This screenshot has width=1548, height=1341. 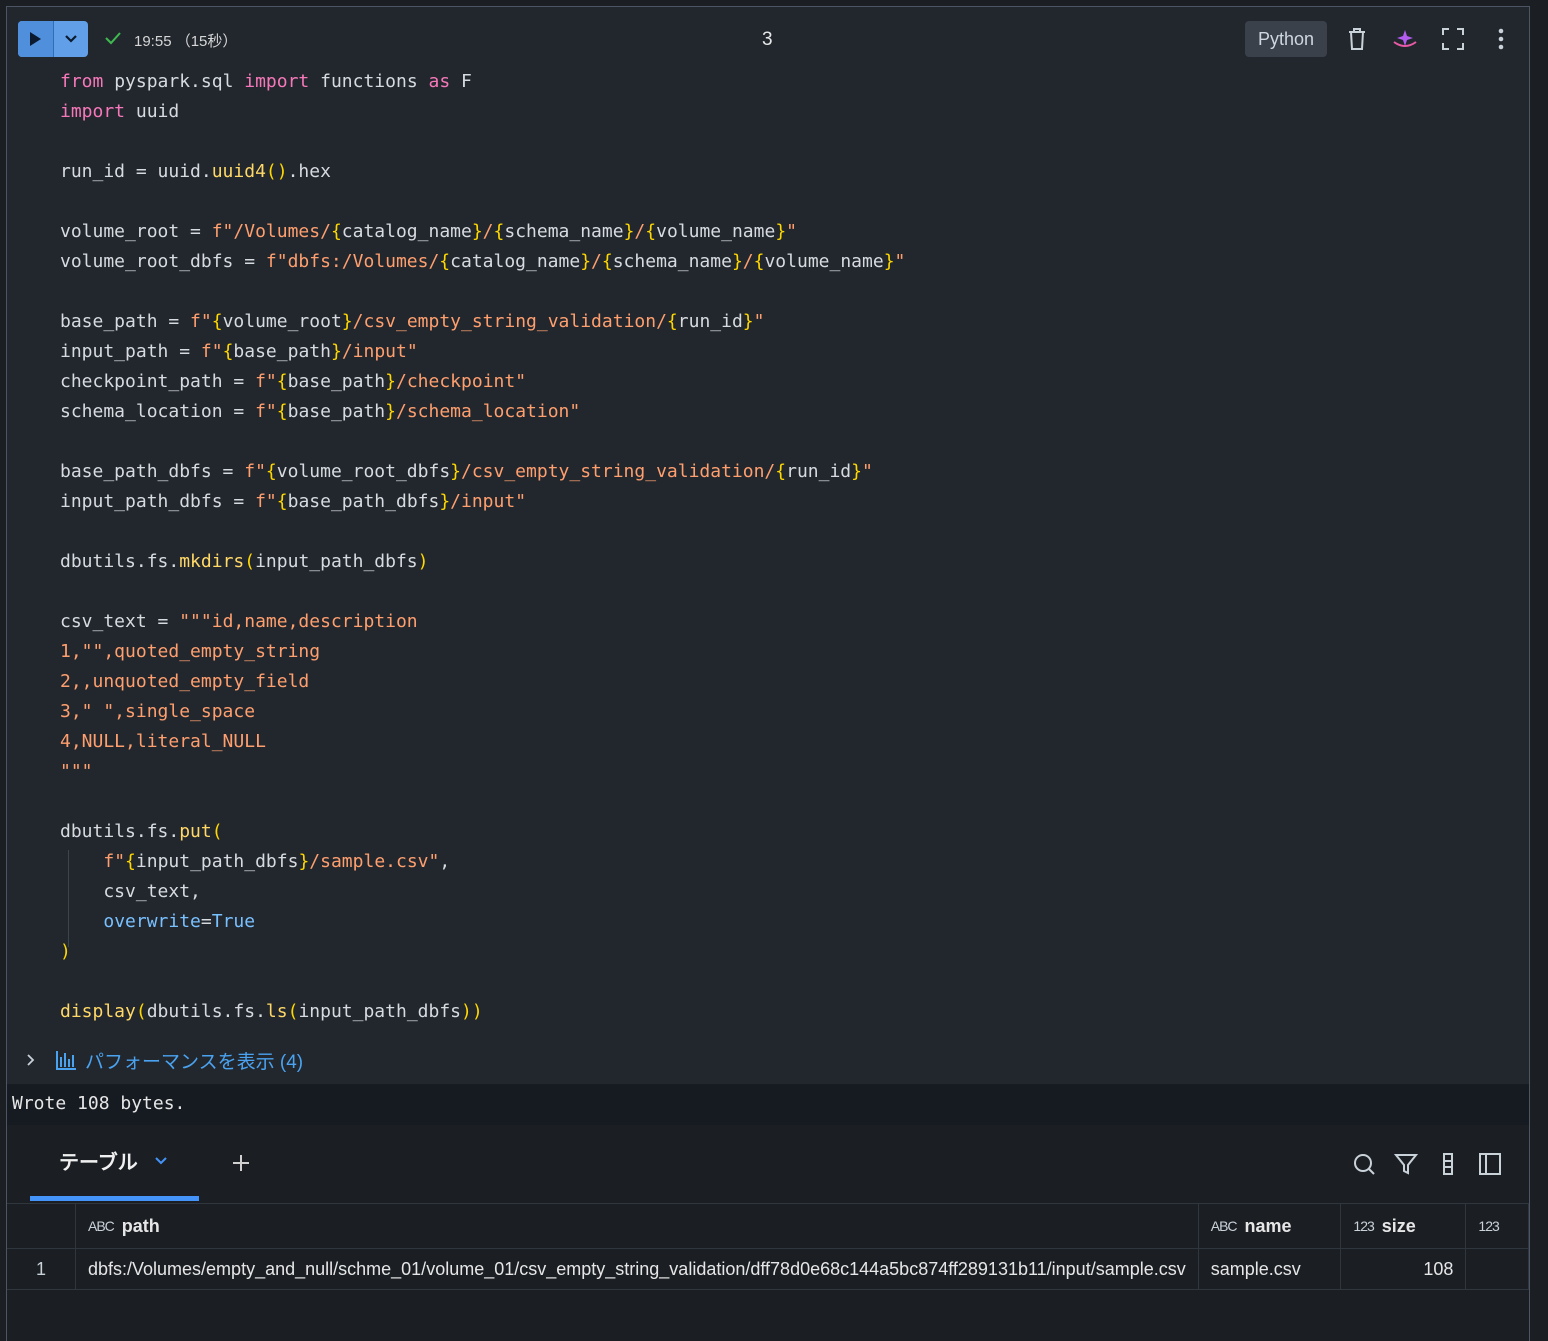 What do you see at coordinates (1286, 39) in the screenshot?
I see `language-badge: Python` at bounding box center [1286, 39].